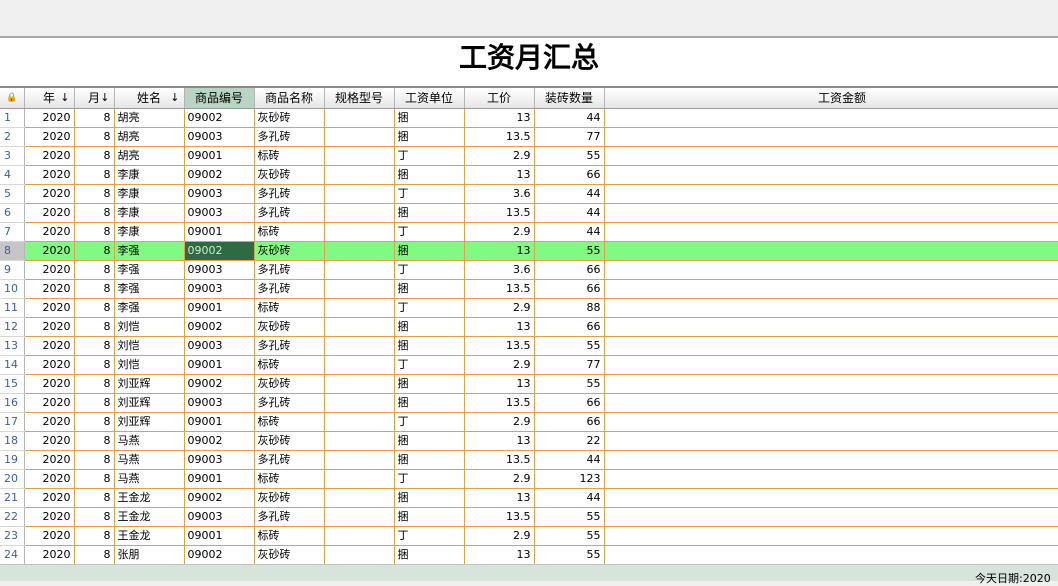  Describe the element at coordinates (12, 98) in the screenshot. I see `grid-corner-lock-icon: 🔒` at that location.